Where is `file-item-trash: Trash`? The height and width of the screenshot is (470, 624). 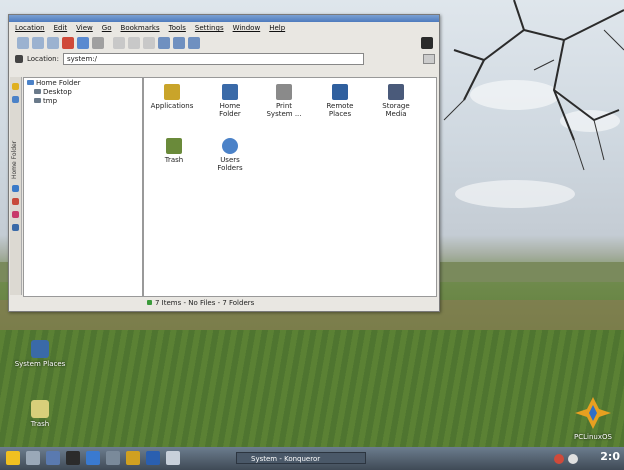
file-item-trash: Trash is located at coordinates (174, 151).